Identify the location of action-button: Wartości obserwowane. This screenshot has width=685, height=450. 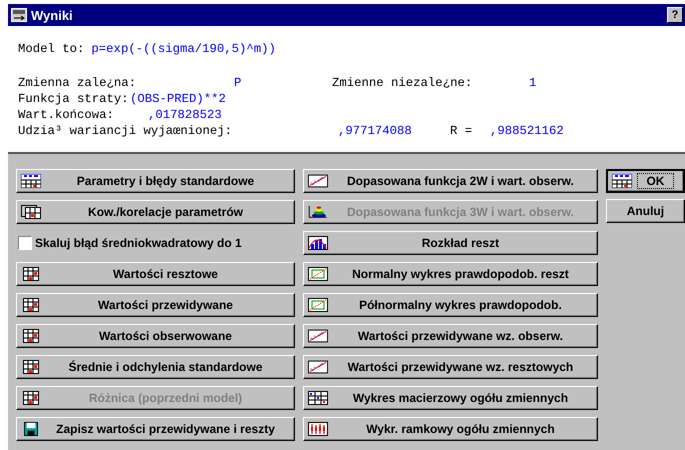
(156, 336).